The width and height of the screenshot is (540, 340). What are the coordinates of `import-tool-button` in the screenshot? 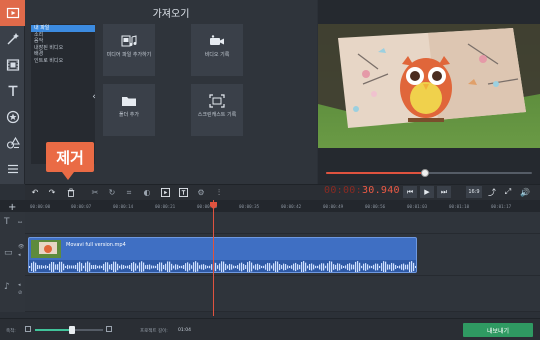 It's located at (12, 13).